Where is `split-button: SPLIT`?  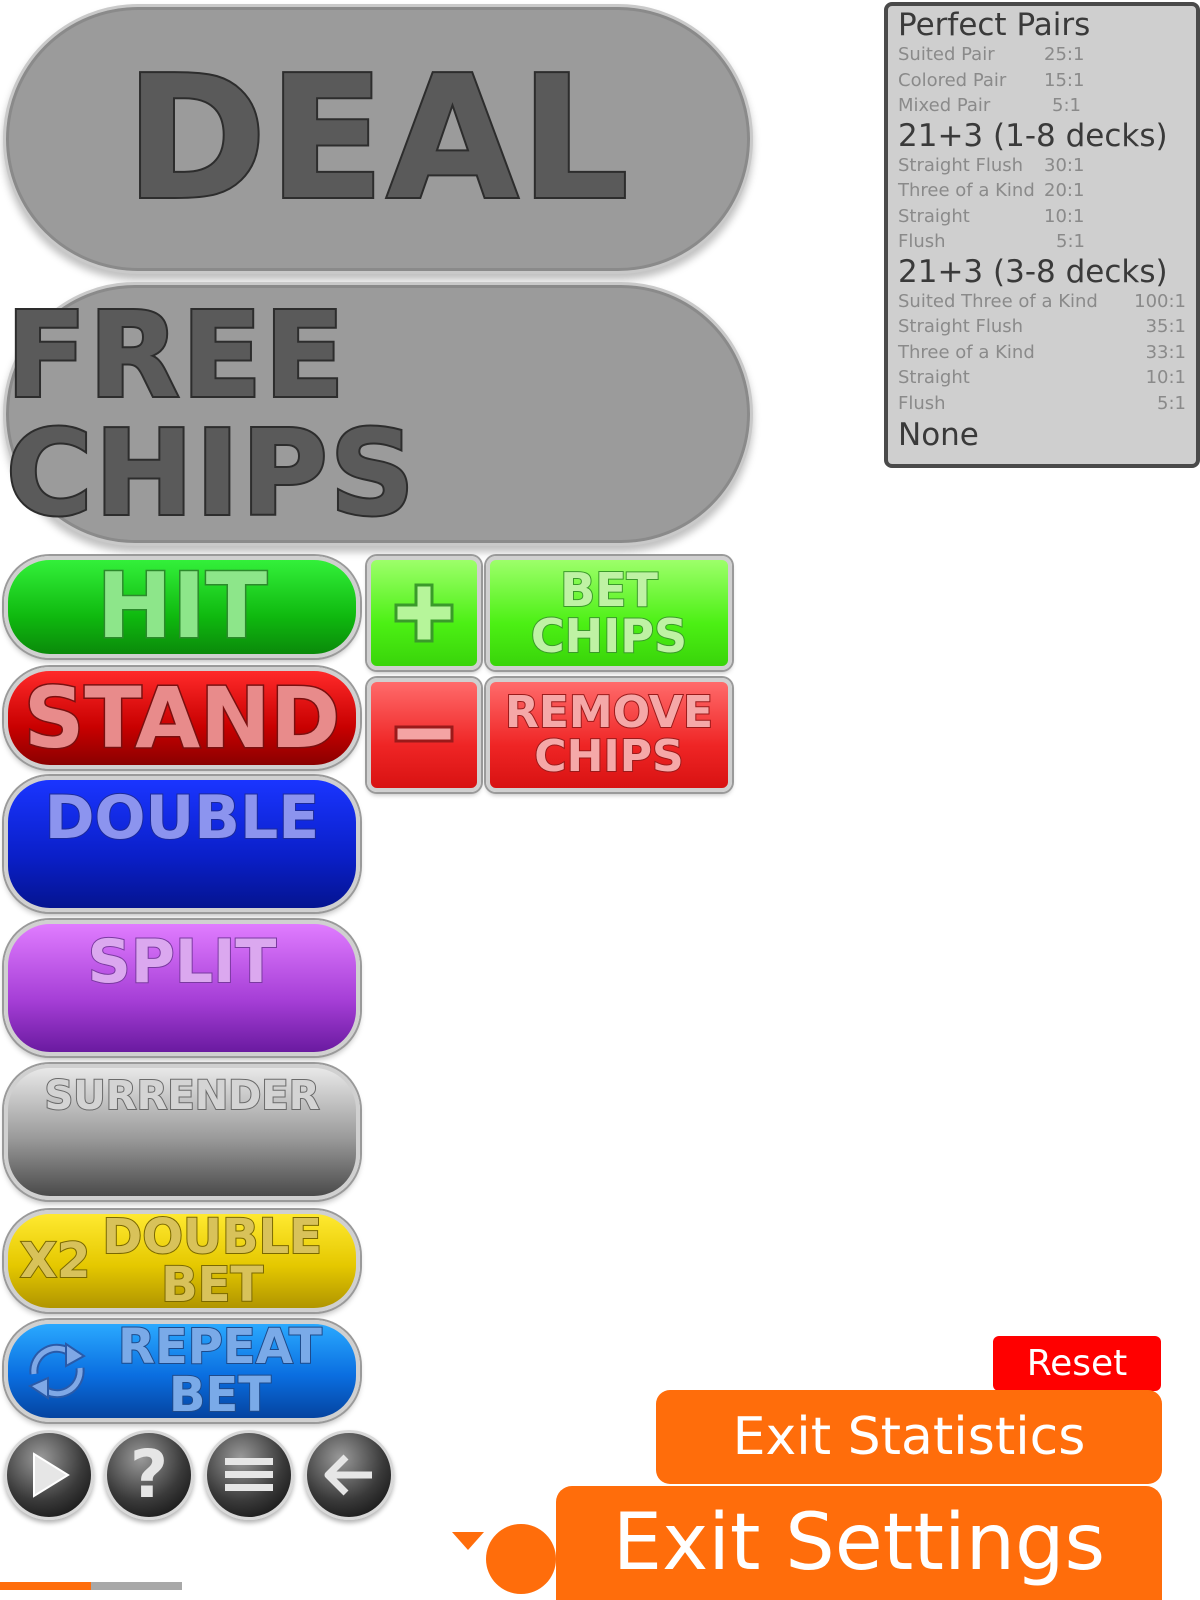 split-button: SPLIT is located at coordinates (182, 988).